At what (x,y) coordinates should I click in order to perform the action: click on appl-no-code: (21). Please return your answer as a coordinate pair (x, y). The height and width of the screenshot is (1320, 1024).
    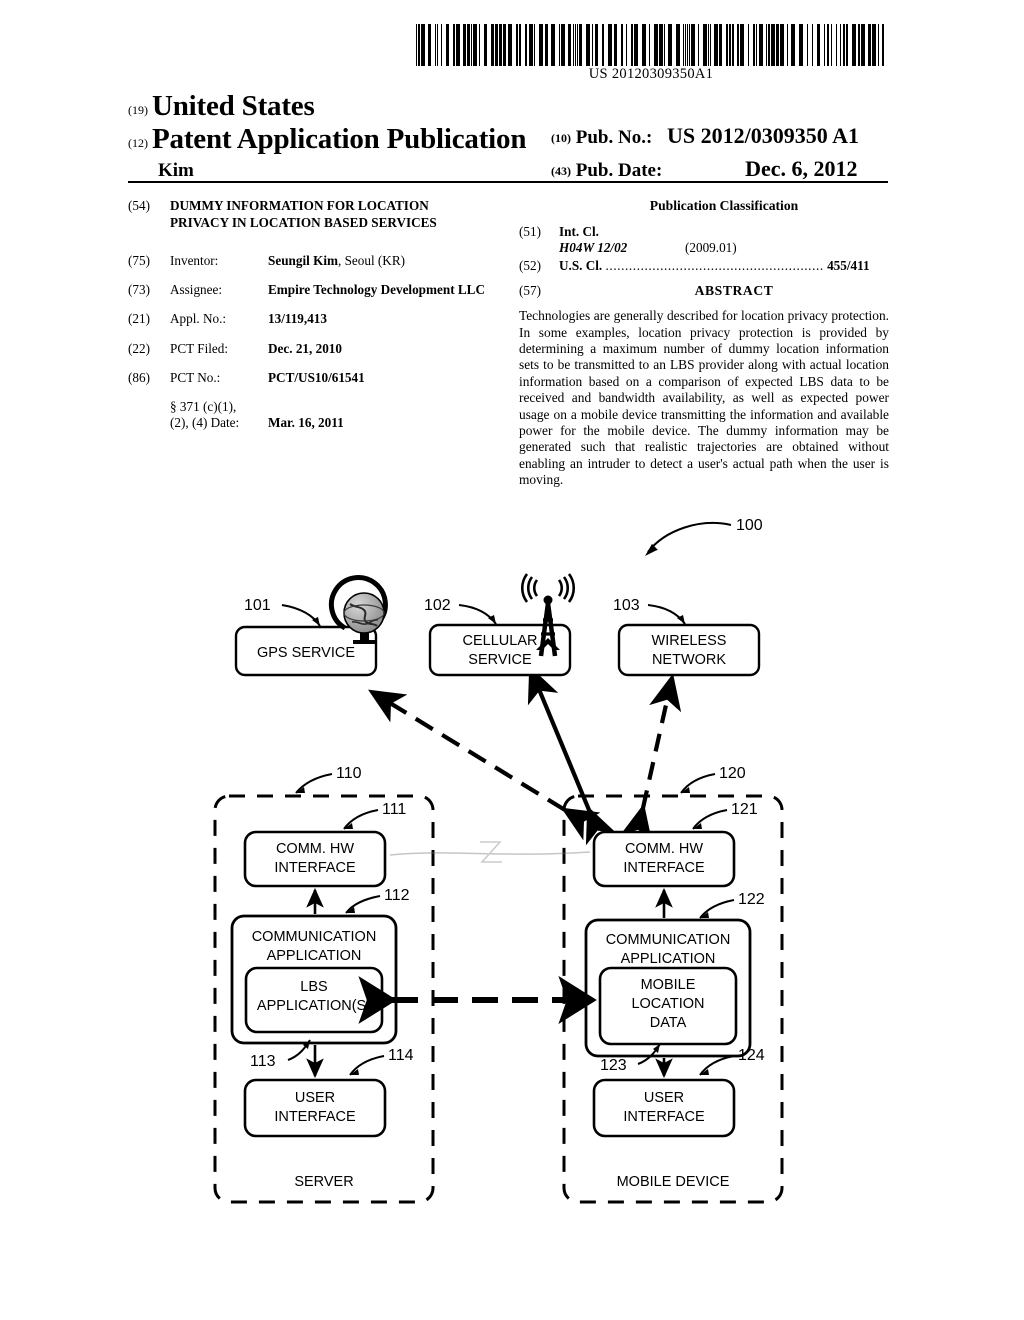
    Looking at the image, I should click on (139, 319).